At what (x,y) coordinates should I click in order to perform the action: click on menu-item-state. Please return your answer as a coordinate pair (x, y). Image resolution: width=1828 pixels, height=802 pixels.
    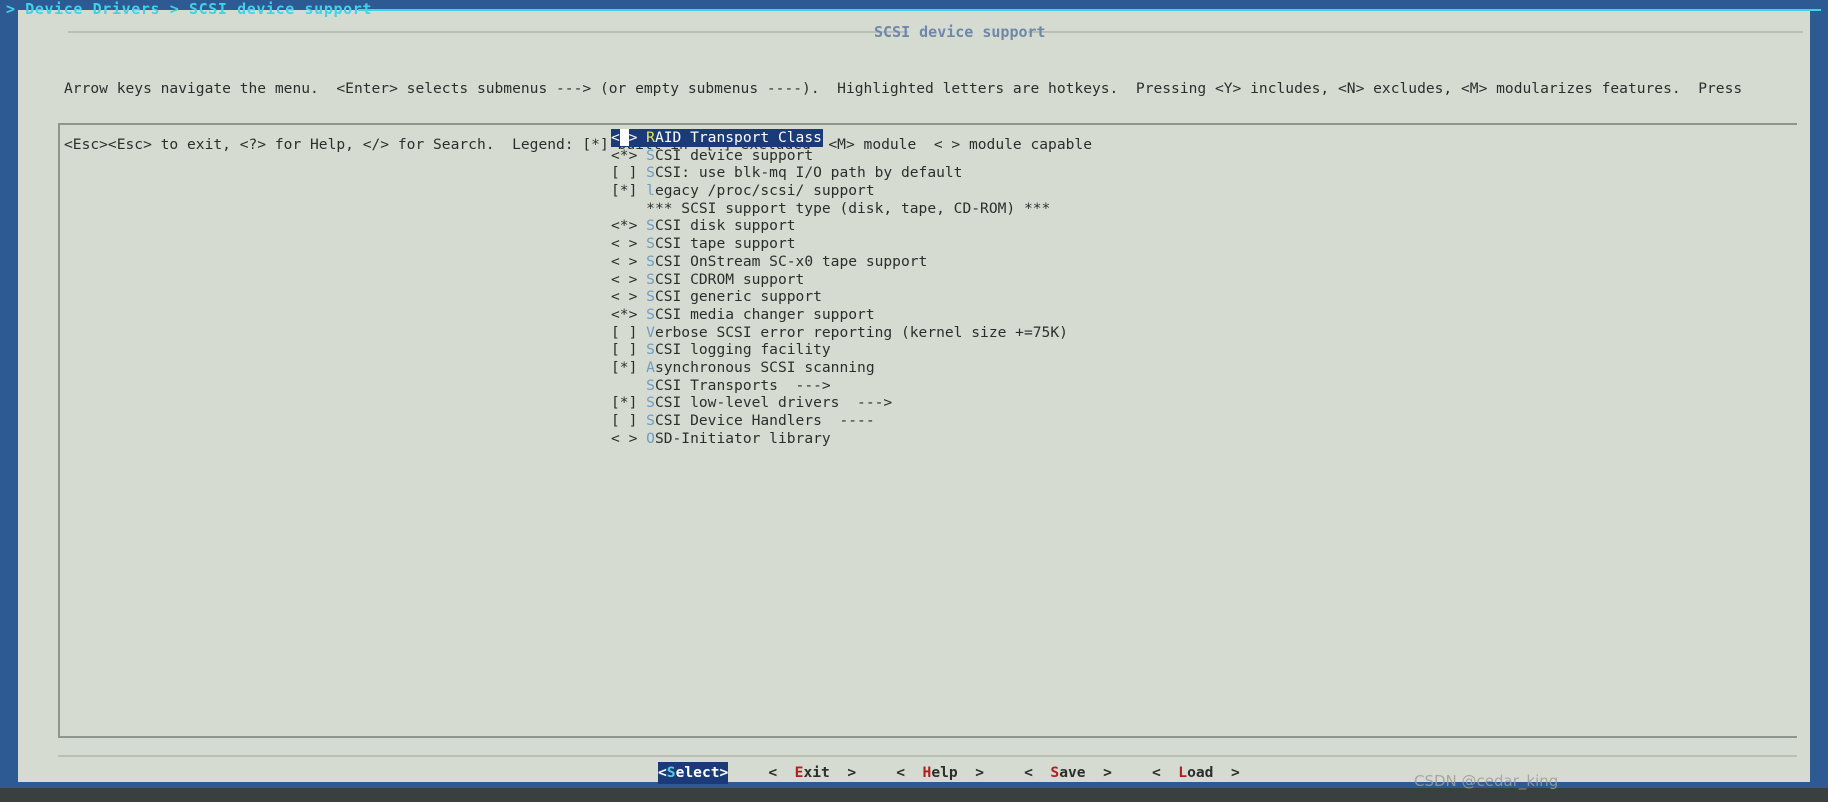
    Looking at the image, I should click on (628, 385).